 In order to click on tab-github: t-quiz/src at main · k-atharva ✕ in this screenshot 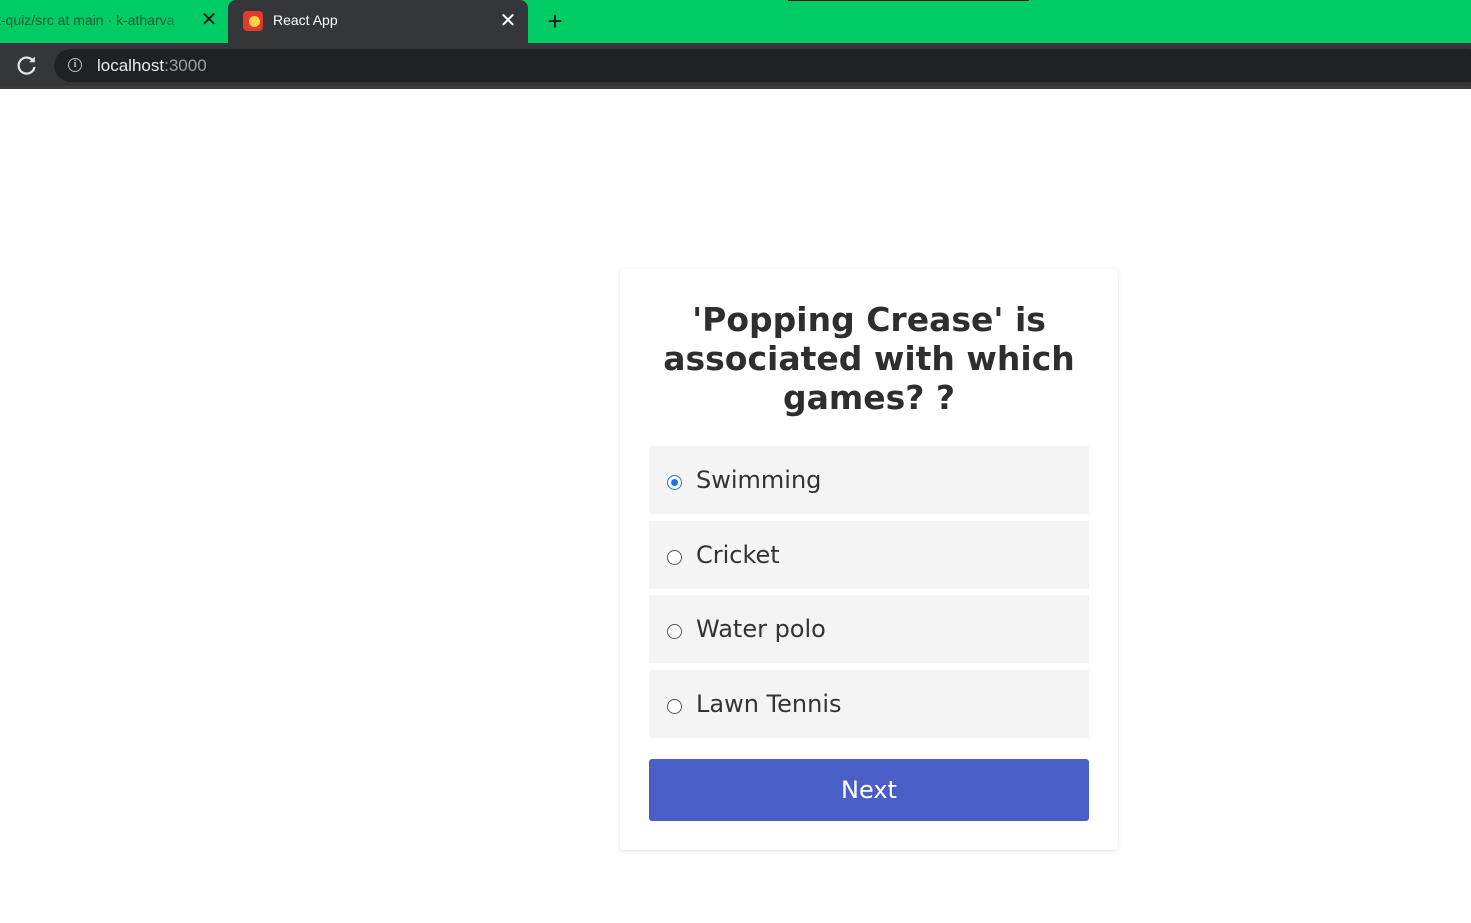, I will do `click(114, 21)`.